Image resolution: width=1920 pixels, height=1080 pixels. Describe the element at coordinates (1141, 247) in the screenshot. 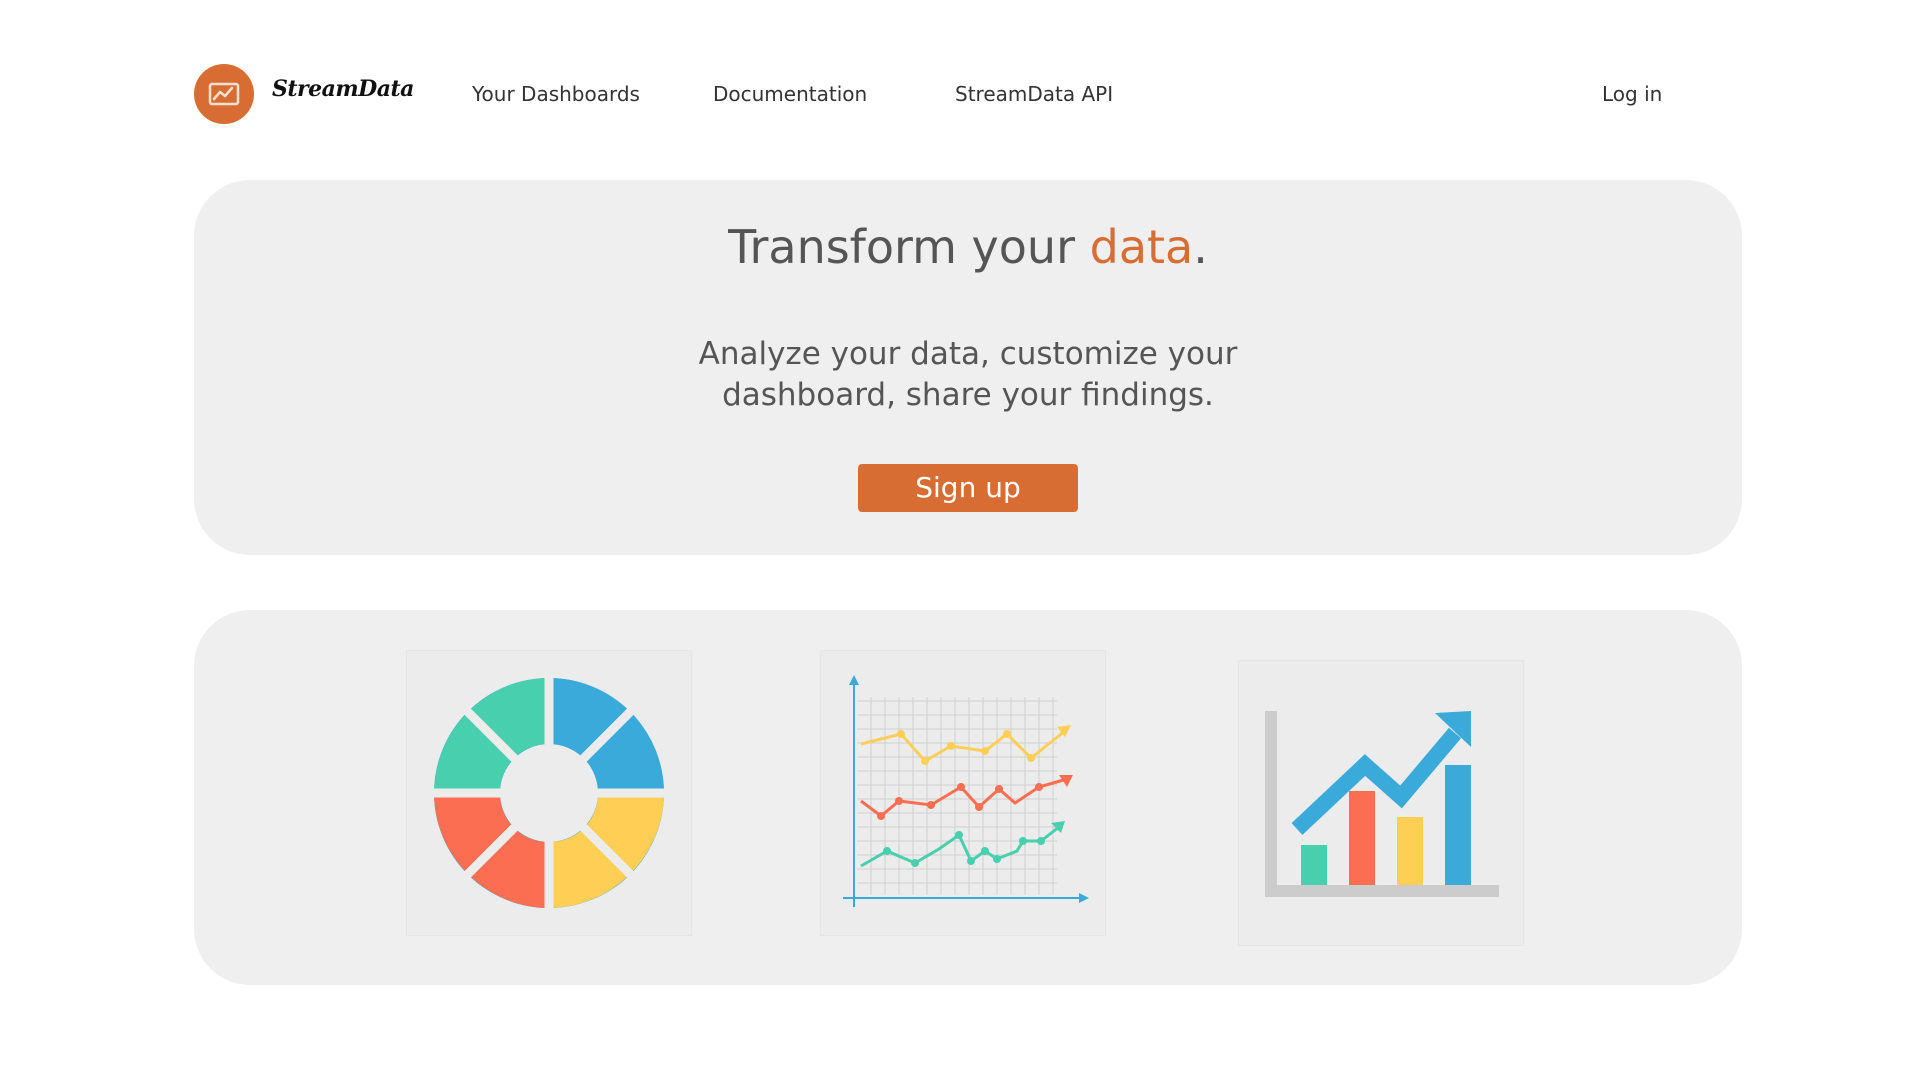

I see `hero-title-accent: data` at that location.